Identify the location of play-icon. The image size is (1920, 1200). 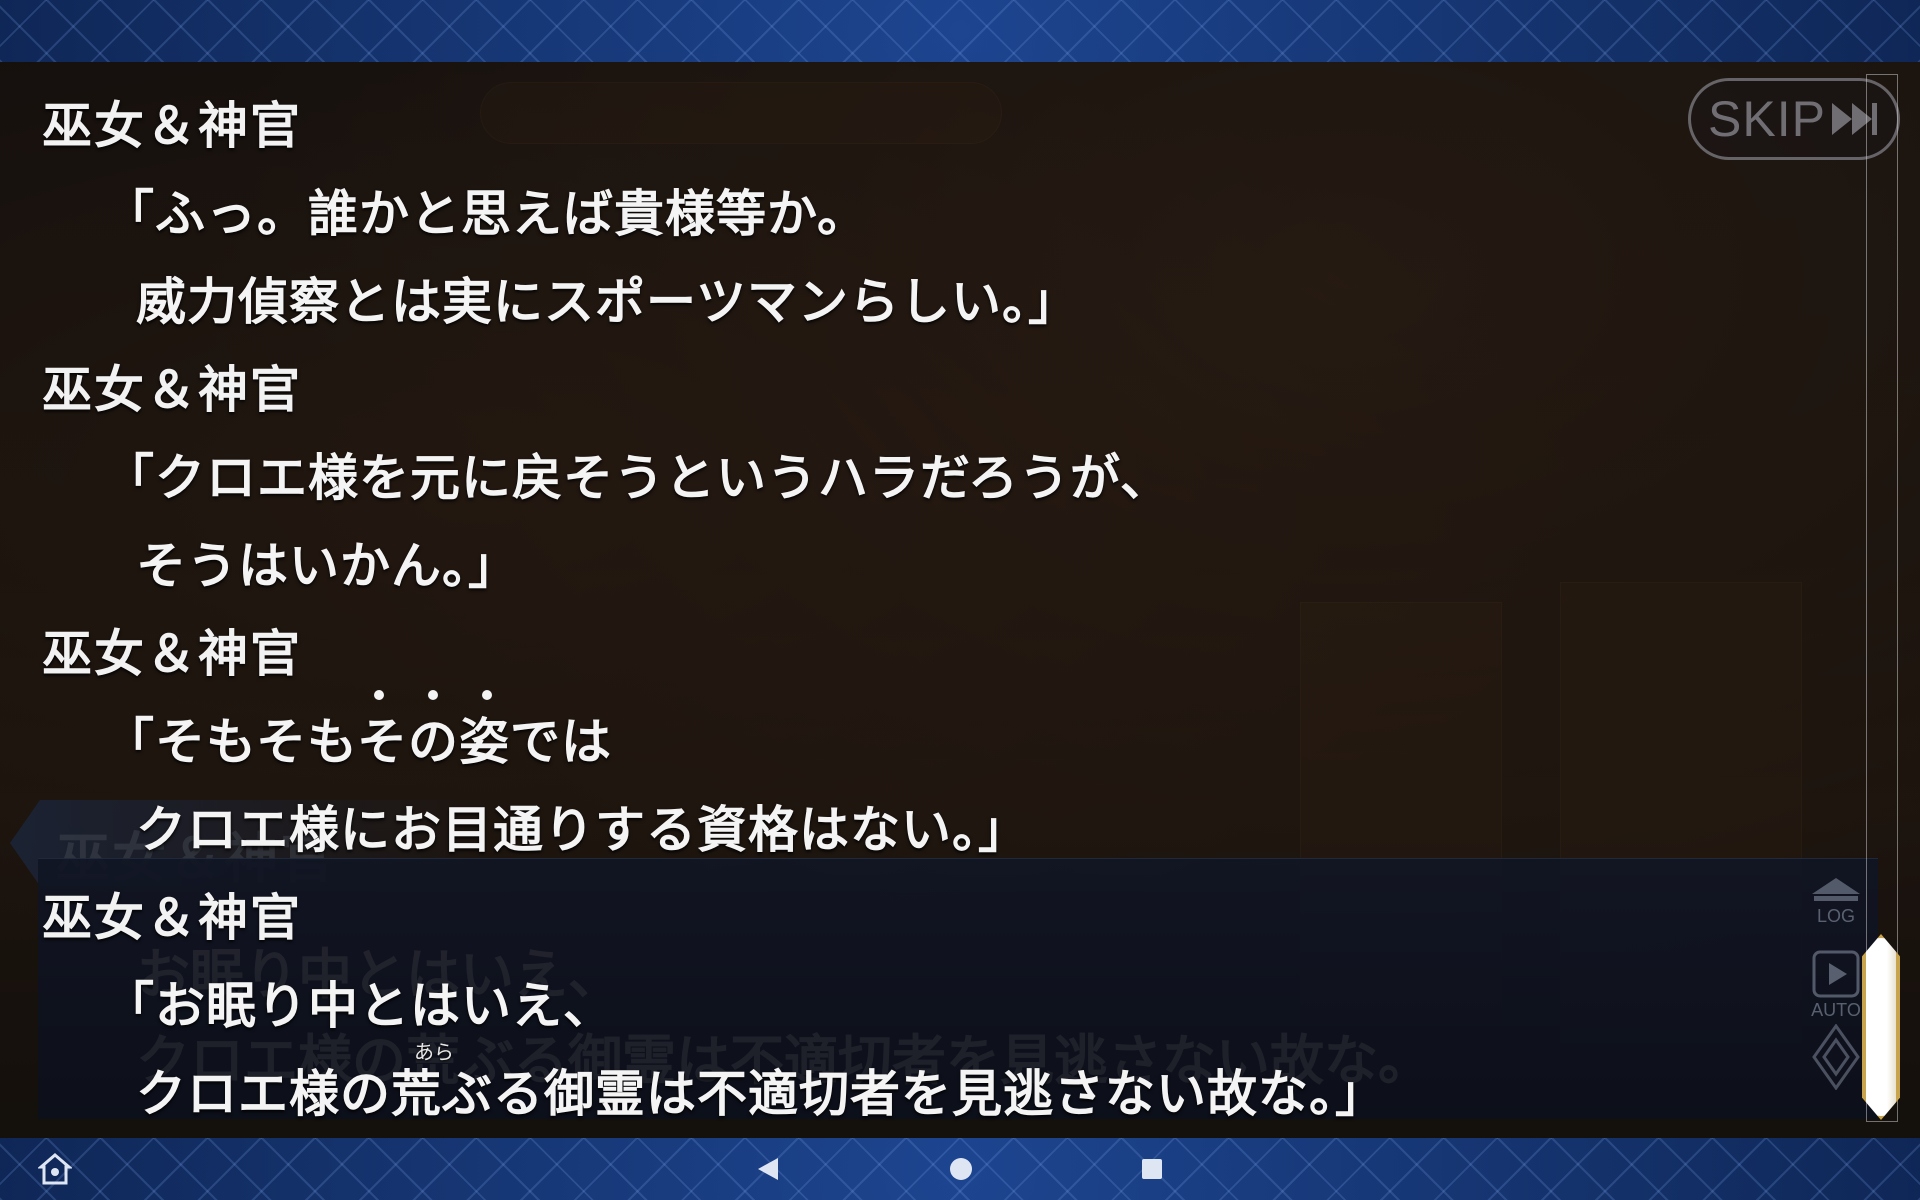
(1836, 974).